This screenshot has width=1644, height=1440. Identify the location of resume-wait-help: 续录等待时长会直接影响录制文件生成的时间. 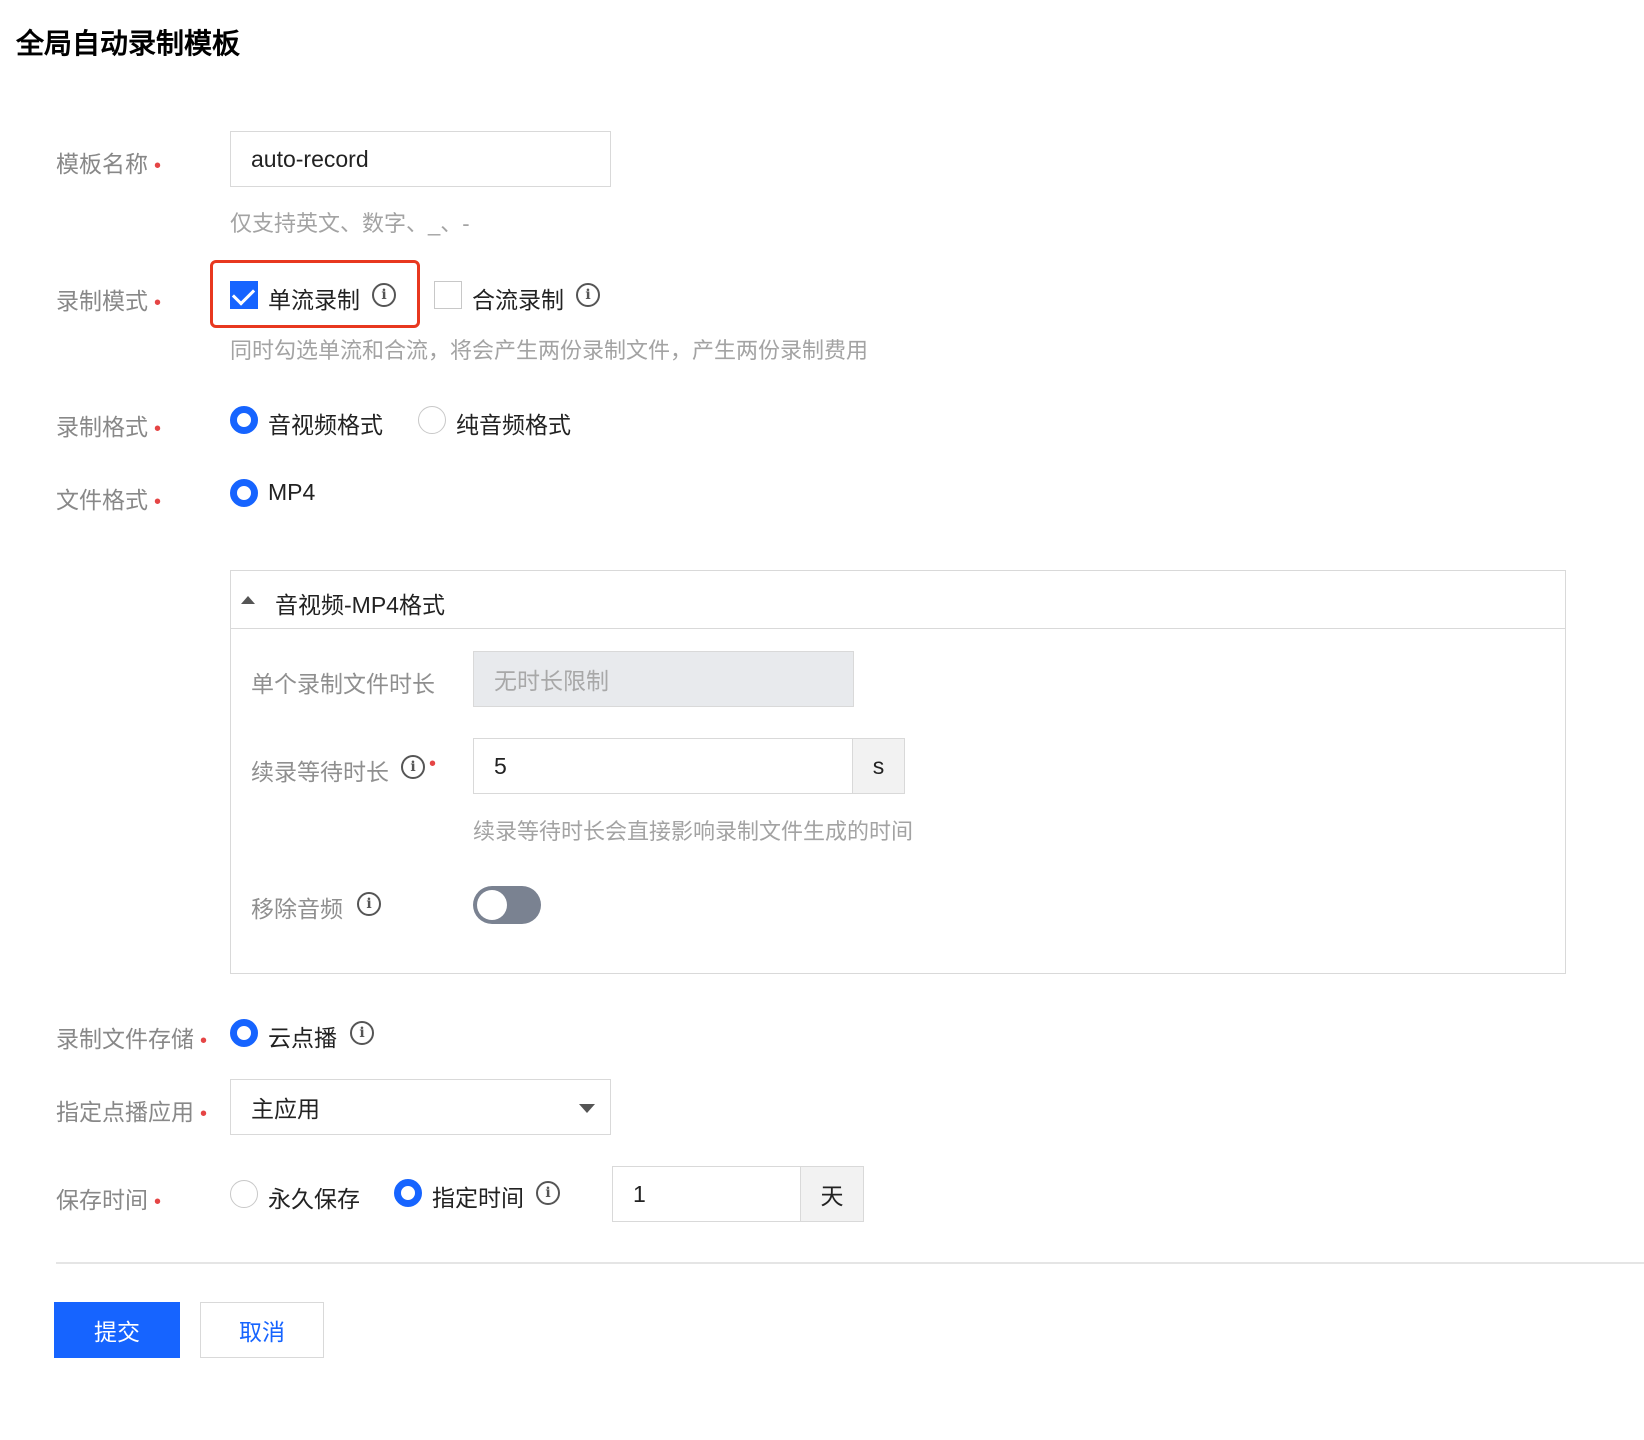
(693, 831).